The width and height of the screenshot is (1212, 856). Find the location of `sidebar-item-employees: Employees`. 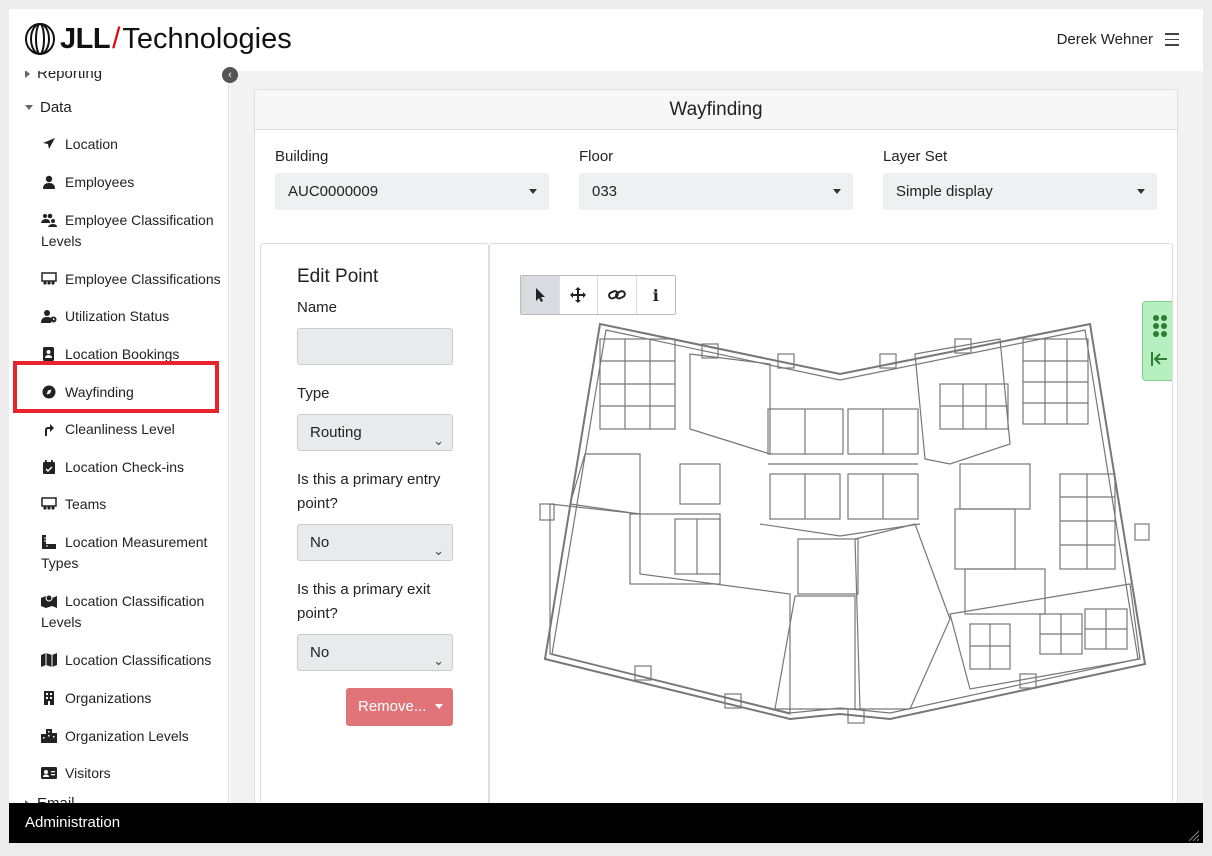

sidebar-item-employees: Employees is located at coordinates (131, 182).